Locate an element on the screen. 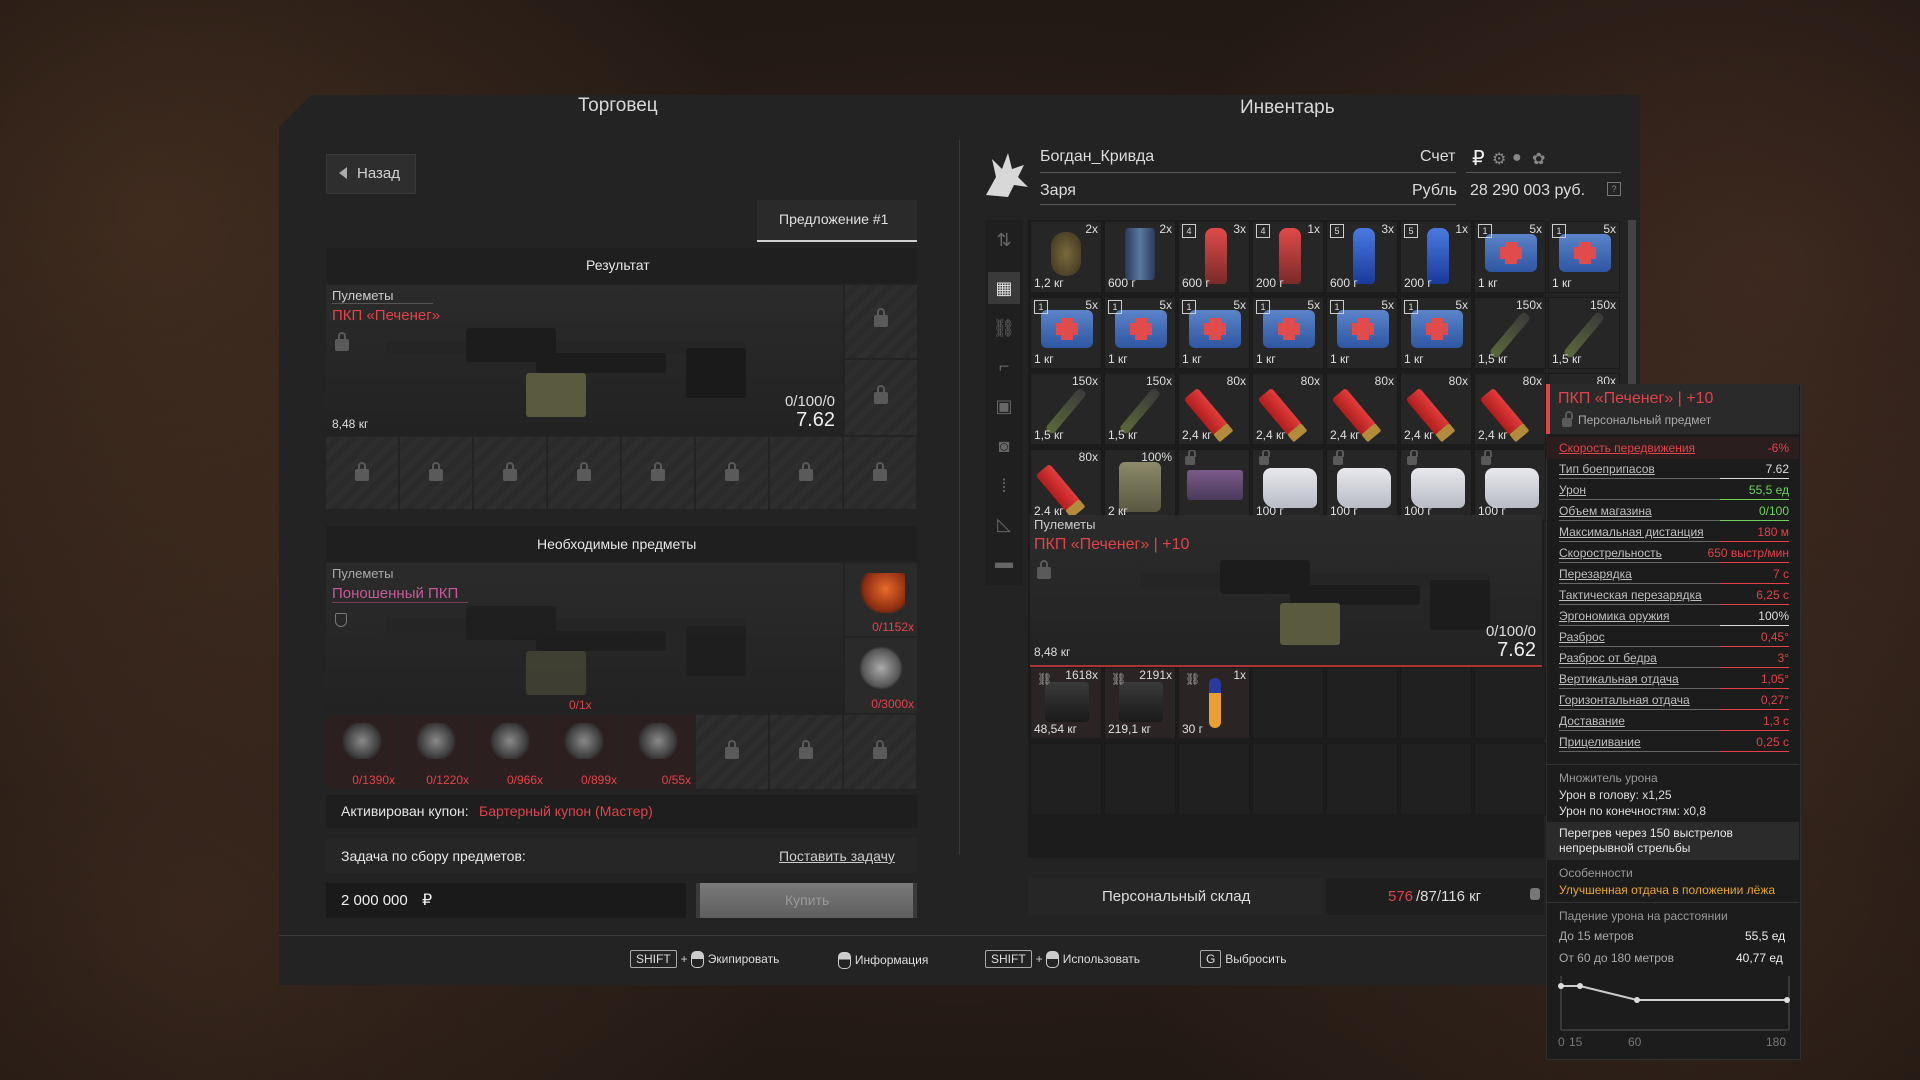 The width and height of the screenshot is (1920, 1080). inventory-item: 4 3x 600 г is located at coordinates (1214, 257).